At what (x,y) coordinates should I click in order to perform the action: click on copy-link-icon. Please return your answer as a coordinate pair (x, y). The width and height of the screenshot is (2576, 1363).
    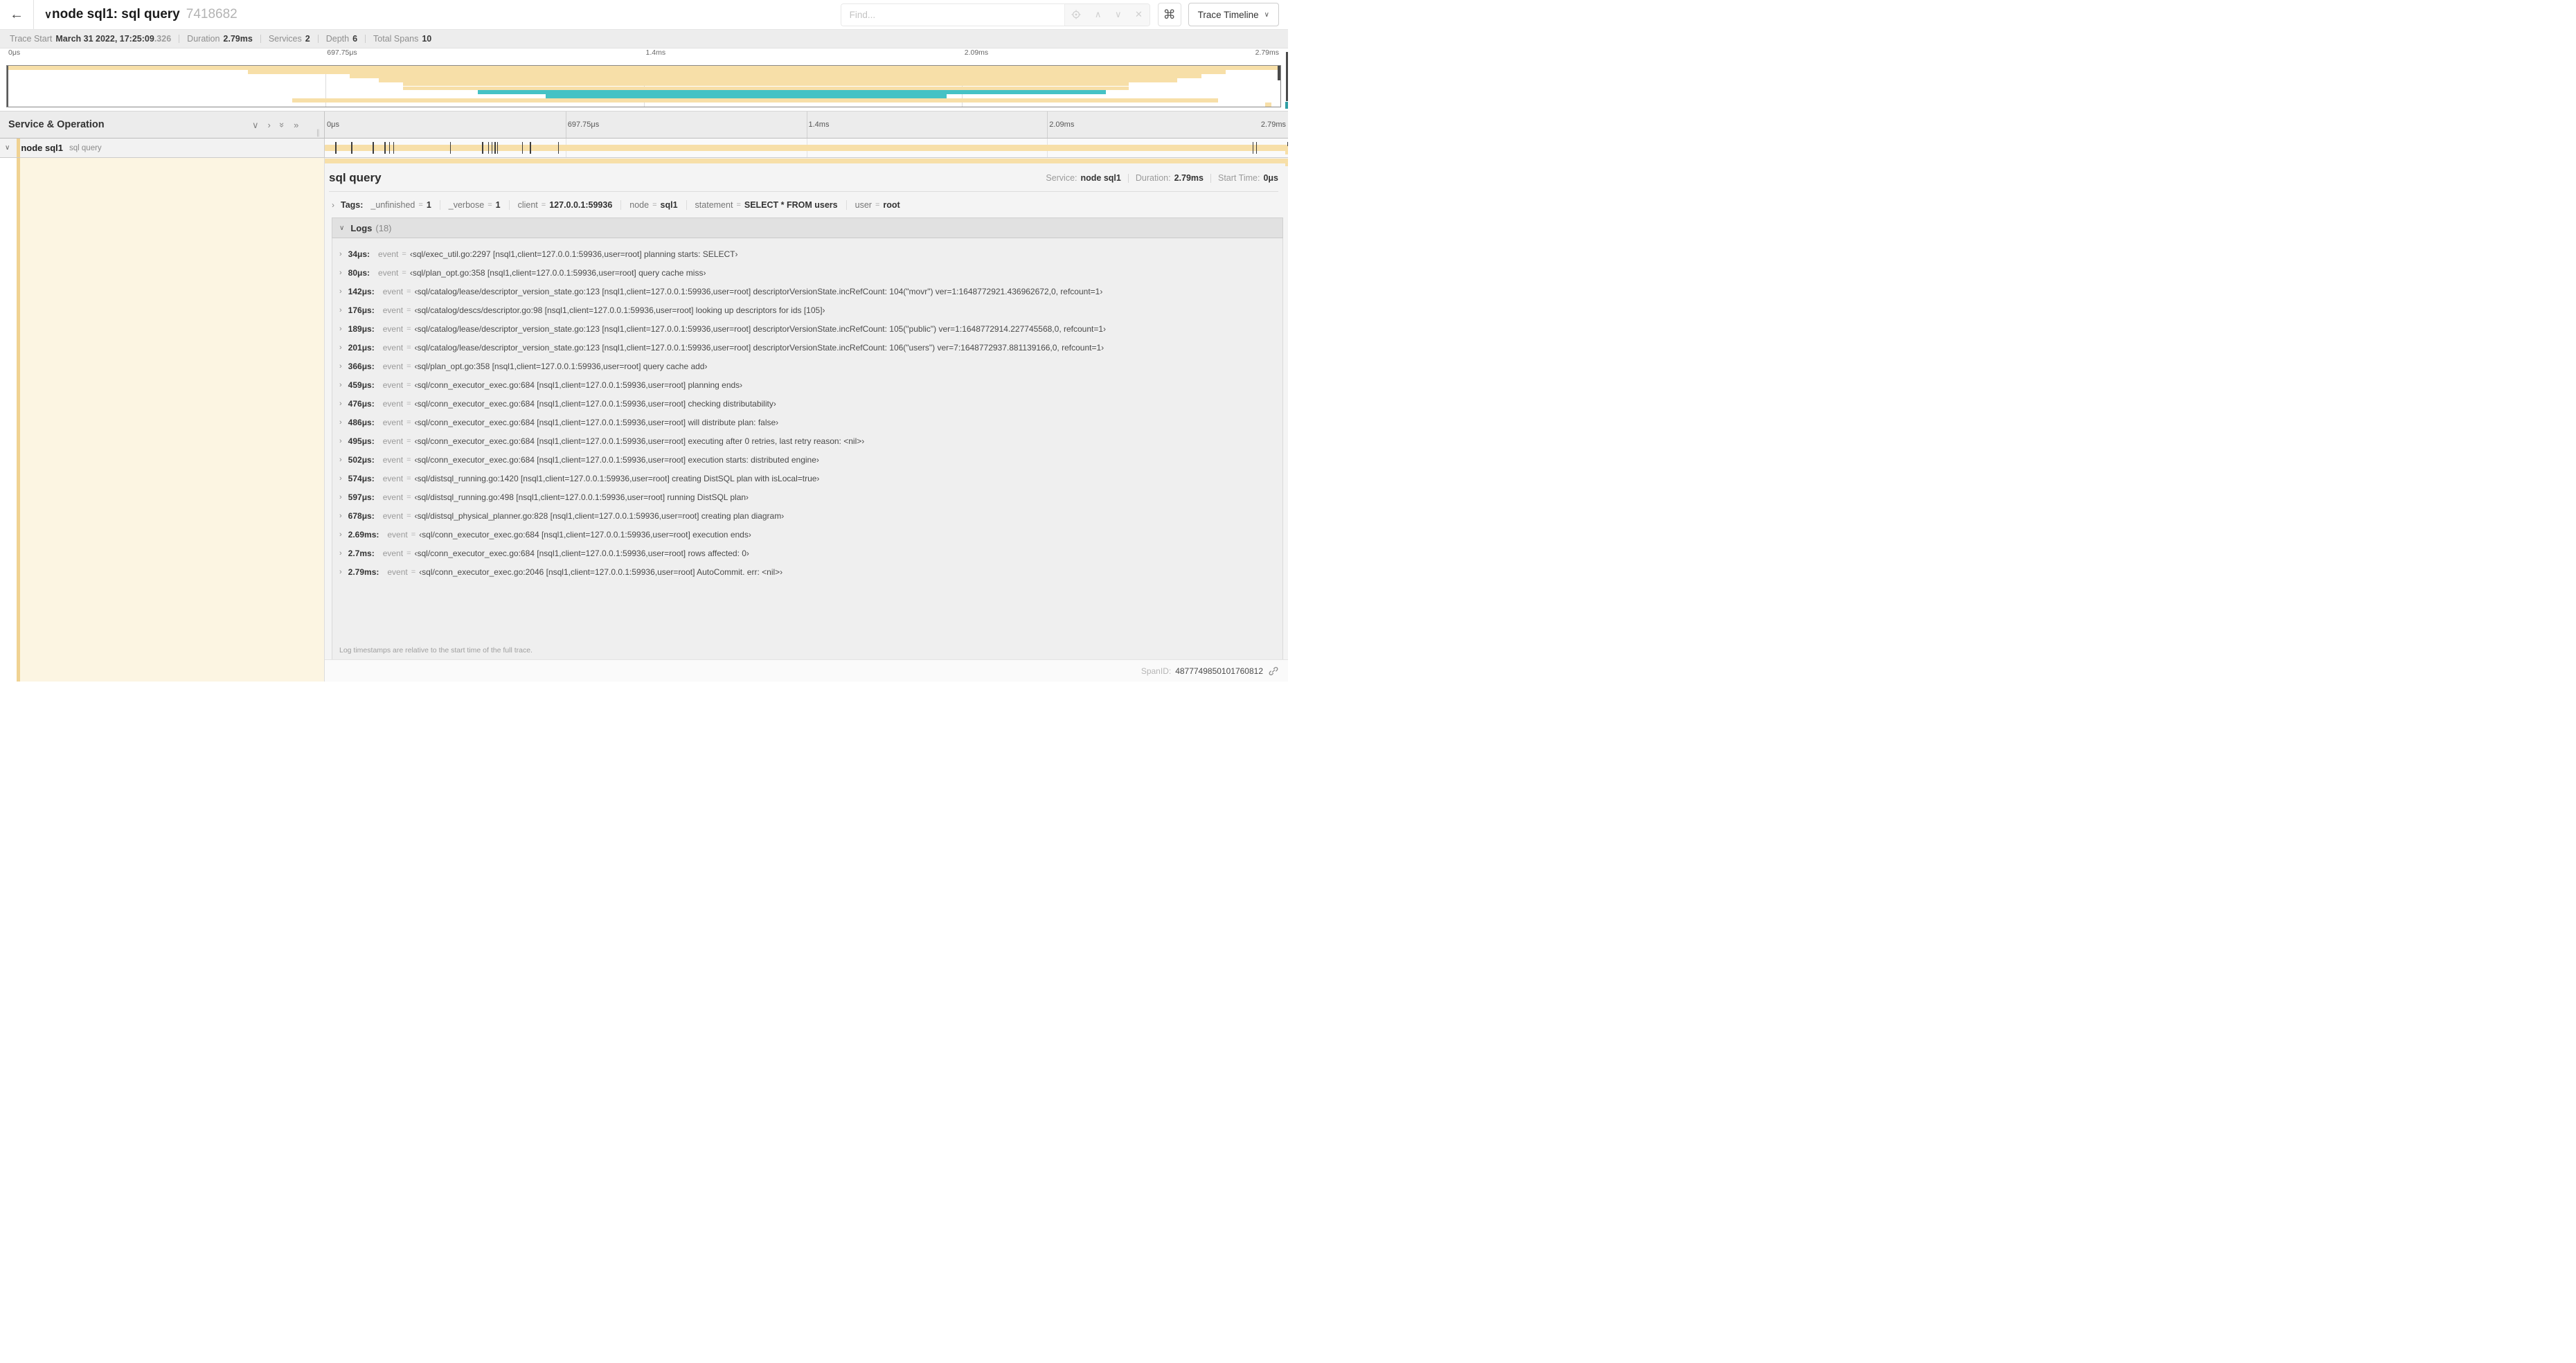
    Looking at the image, I should click on (1273, 671).